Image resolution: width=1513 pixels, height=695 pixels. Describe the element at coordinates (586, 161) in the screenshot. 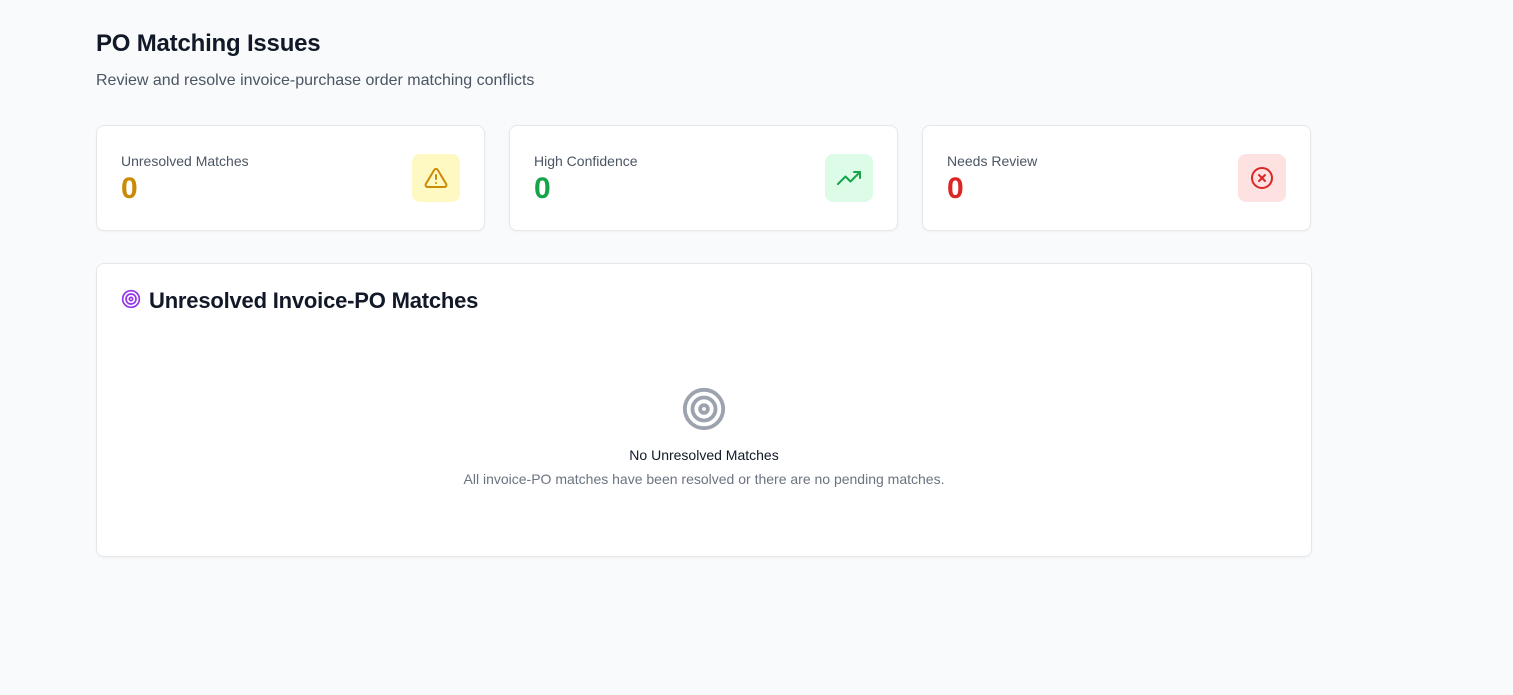

I see `stat-label: High Confidence` at that location.